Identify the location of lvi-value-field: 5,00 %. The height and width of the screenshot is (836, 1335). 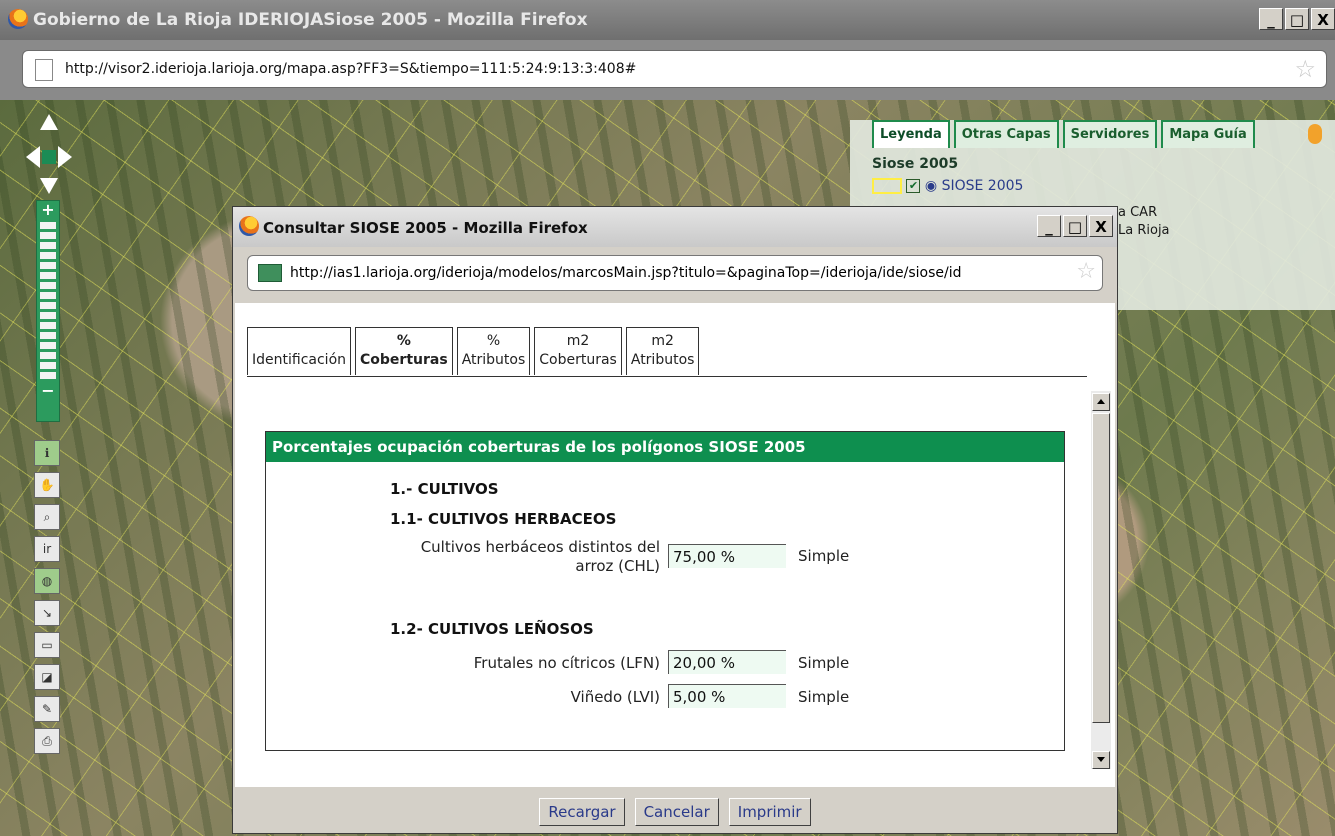
(727, 696).